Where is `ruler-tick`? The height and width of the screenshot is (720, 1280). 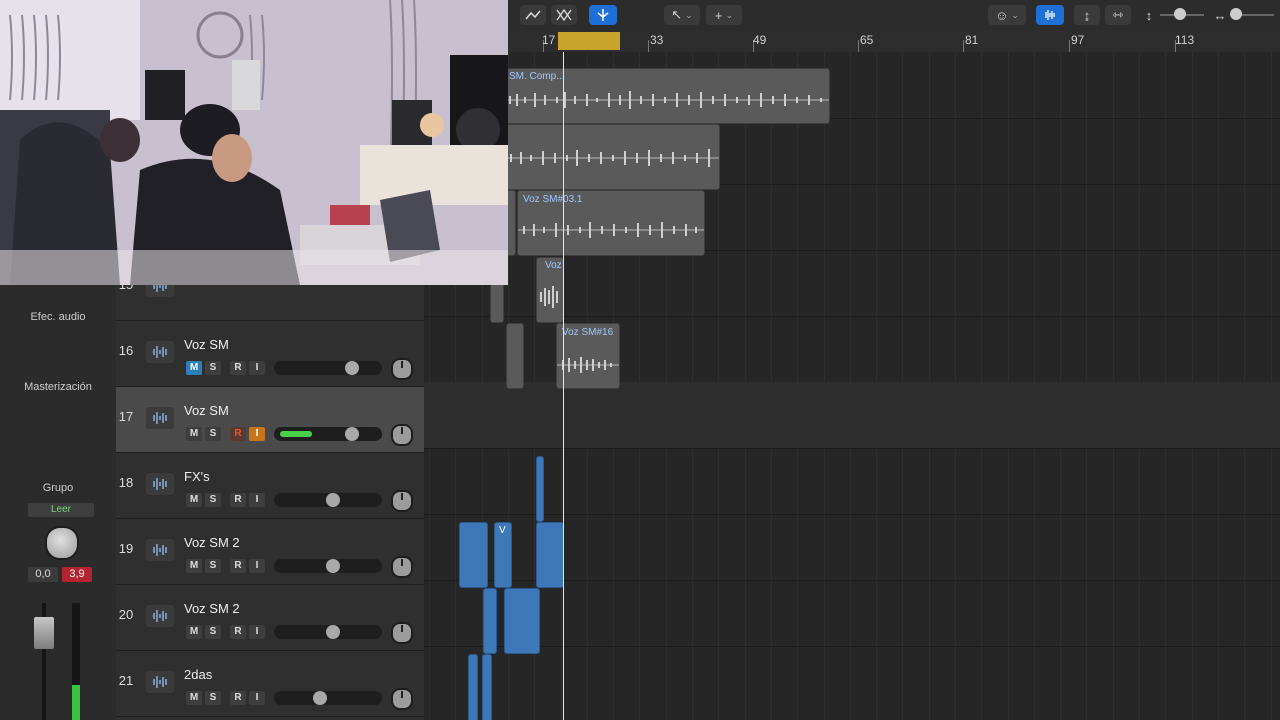 ruler-tick is located at coordinates (648, 46).